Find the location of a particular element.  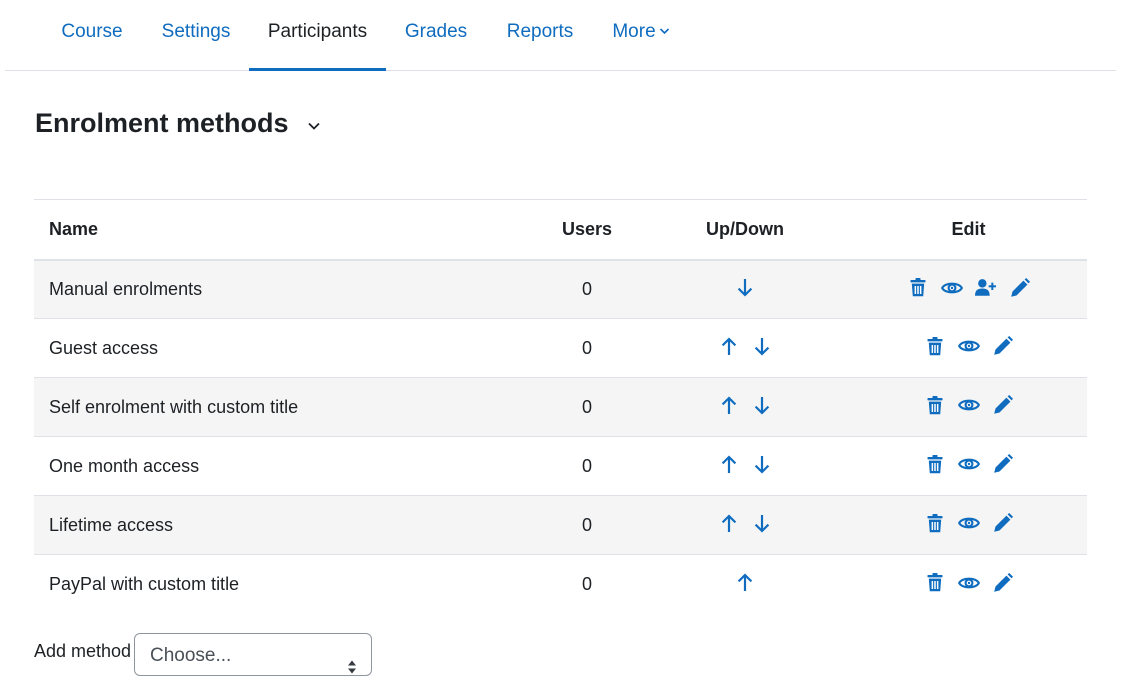

tab-settings: Settings is located at coordinates (196, 35).